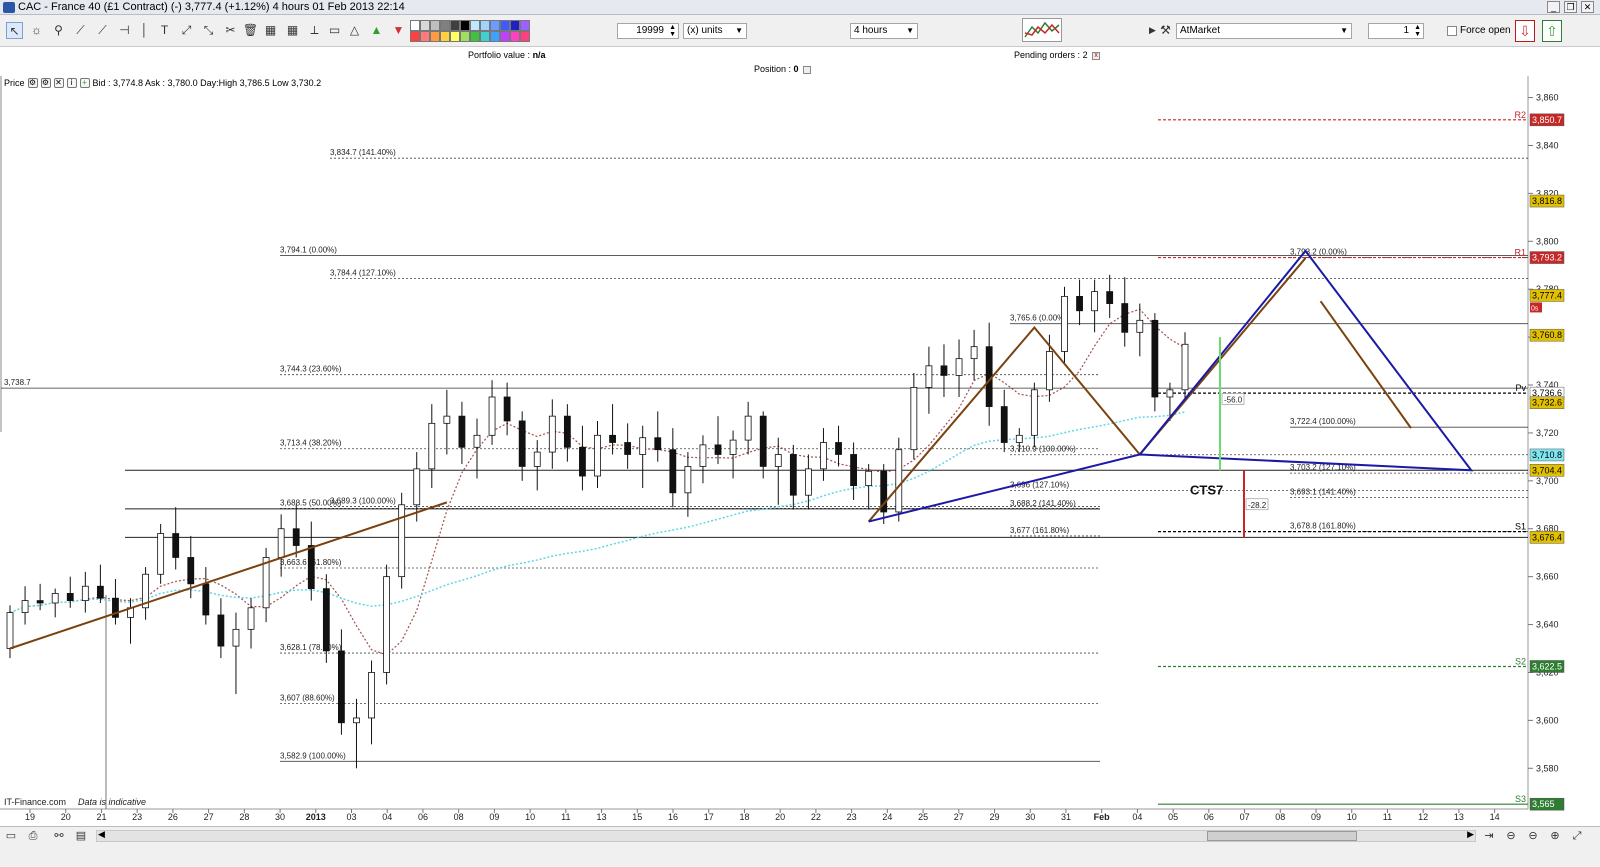  What do you see at coordinates (354, 30) in the screenshot?
I see `triangle-icon: △` at bounding box center [354, 30].